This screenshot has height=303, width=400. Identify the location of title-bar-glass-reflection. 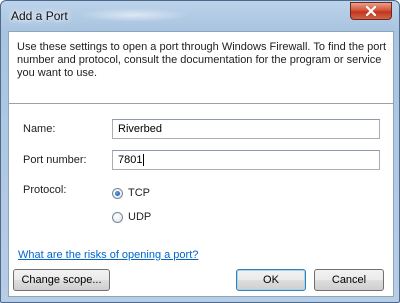
(134, 15).